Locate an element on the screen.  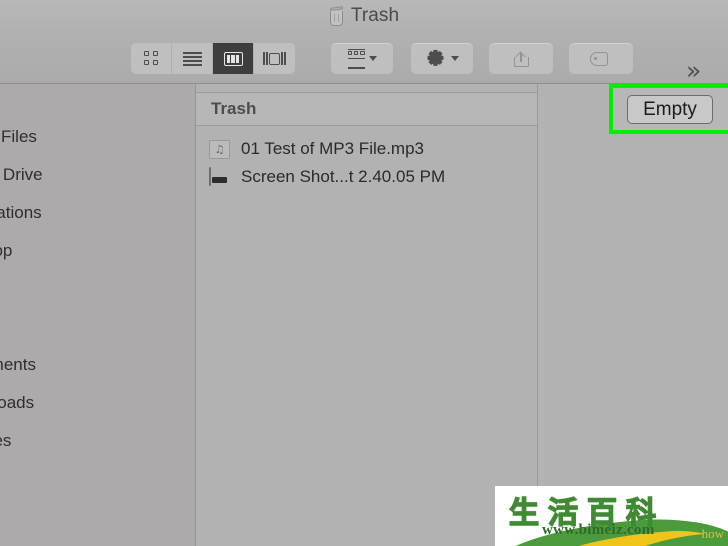
arrange-items-button is located at coordinates (362, 58).